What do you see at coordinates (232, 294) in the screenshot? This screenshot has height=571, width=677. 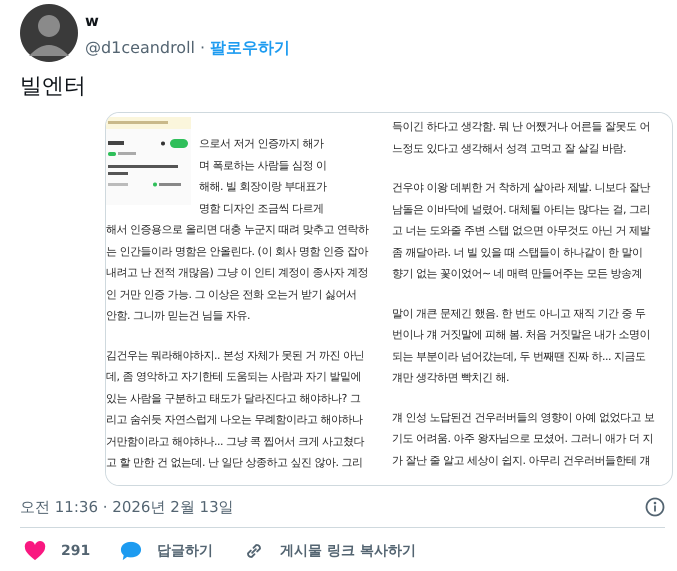 I see `image-text-line: 인 거만 인증 가능. 그 이상은 전화 오는거 받기 싫어서` at bounding box center [232, 294].